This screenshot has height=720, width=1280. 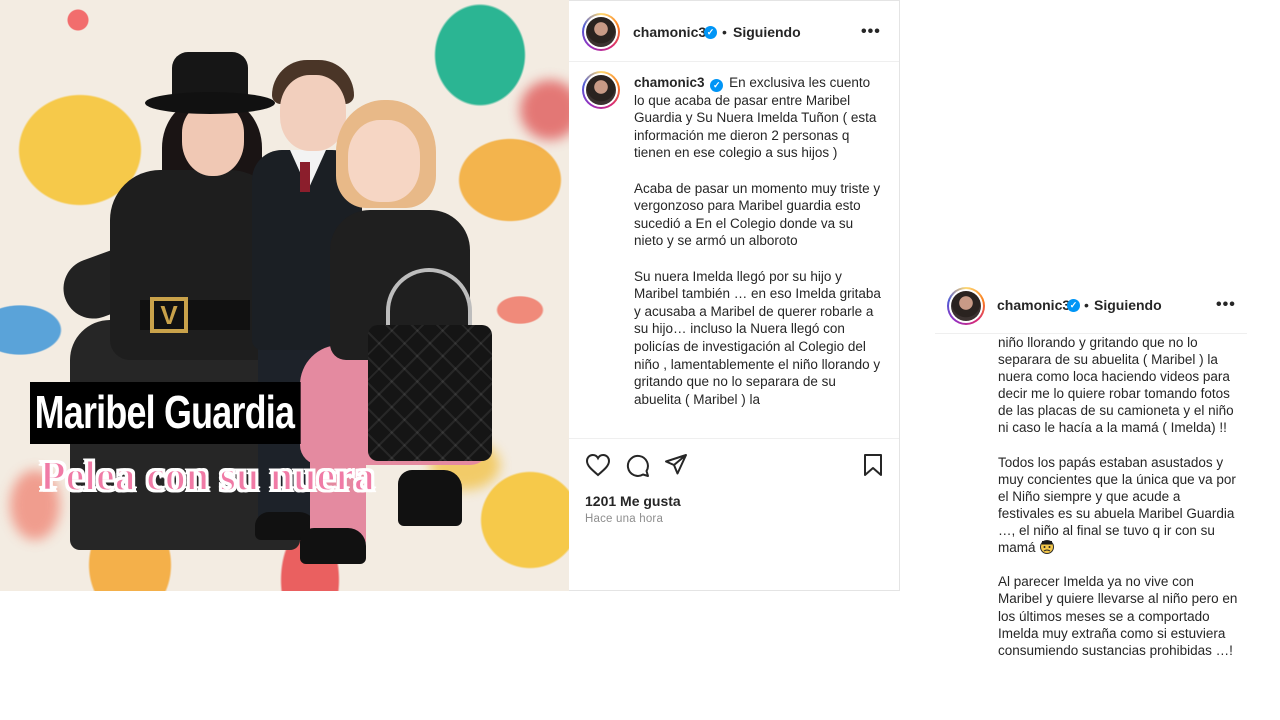 I want to click on likes-count: 1201 Me gusta, so click(x=633, y=501).